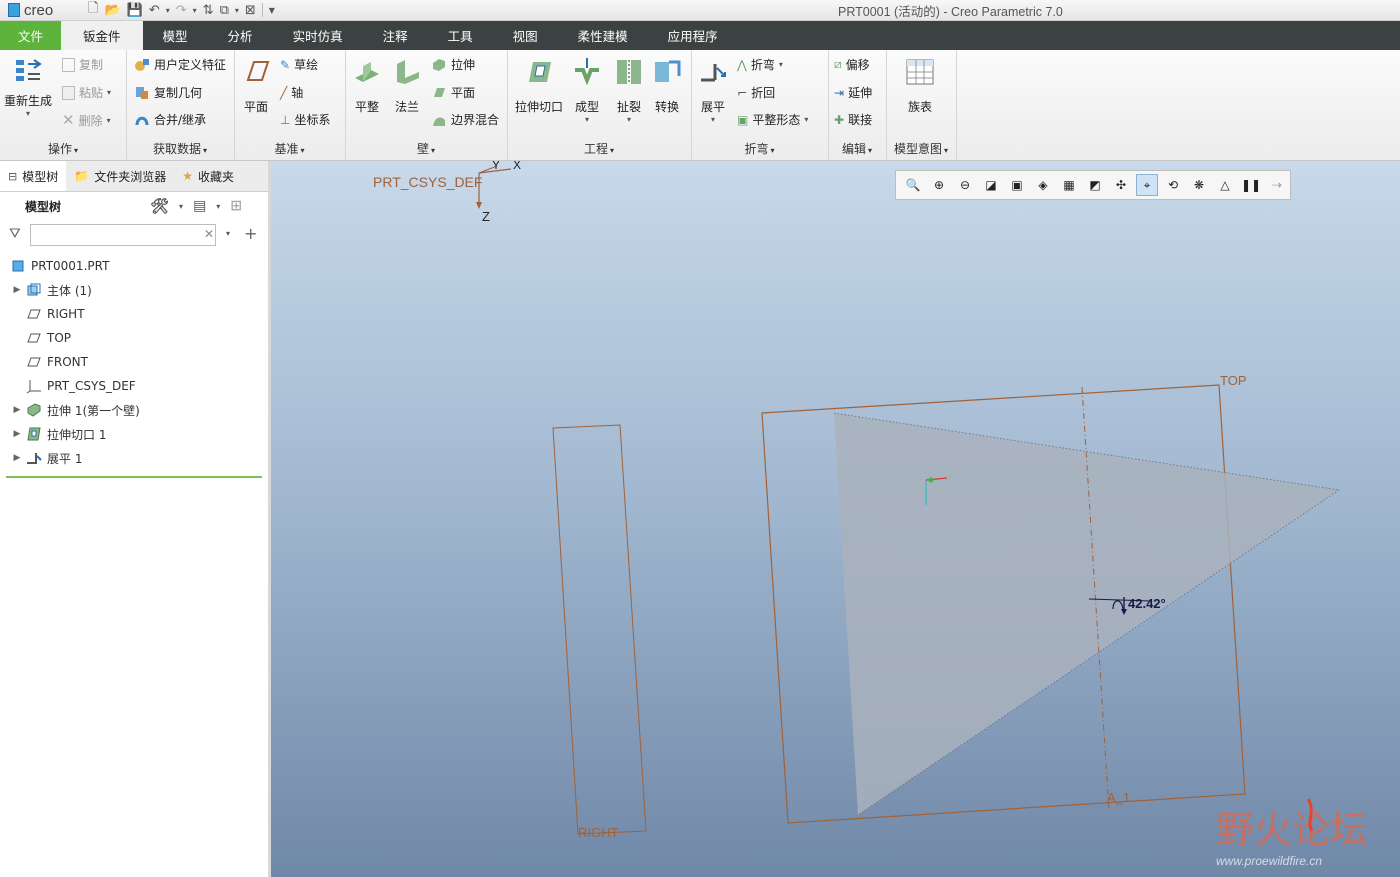 This screenshot has width=1400, height=877. I want to click on redo-dropdown-icon: ▾, so click(195, 10).